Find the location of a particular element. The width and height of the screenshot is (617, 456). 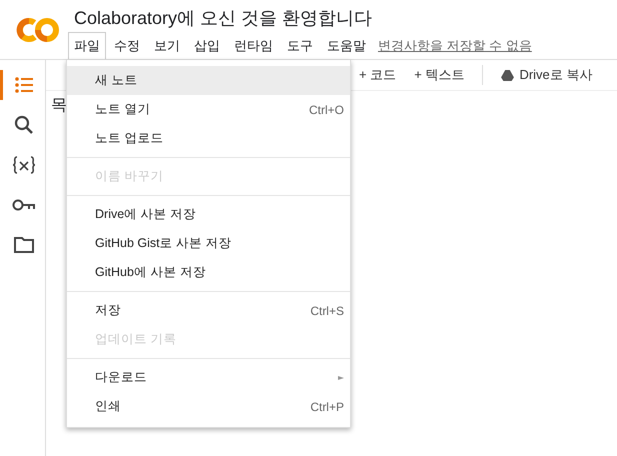

save-status-link: 변경사항을 저장할 수 없음 is located at coordinates (455, 45).